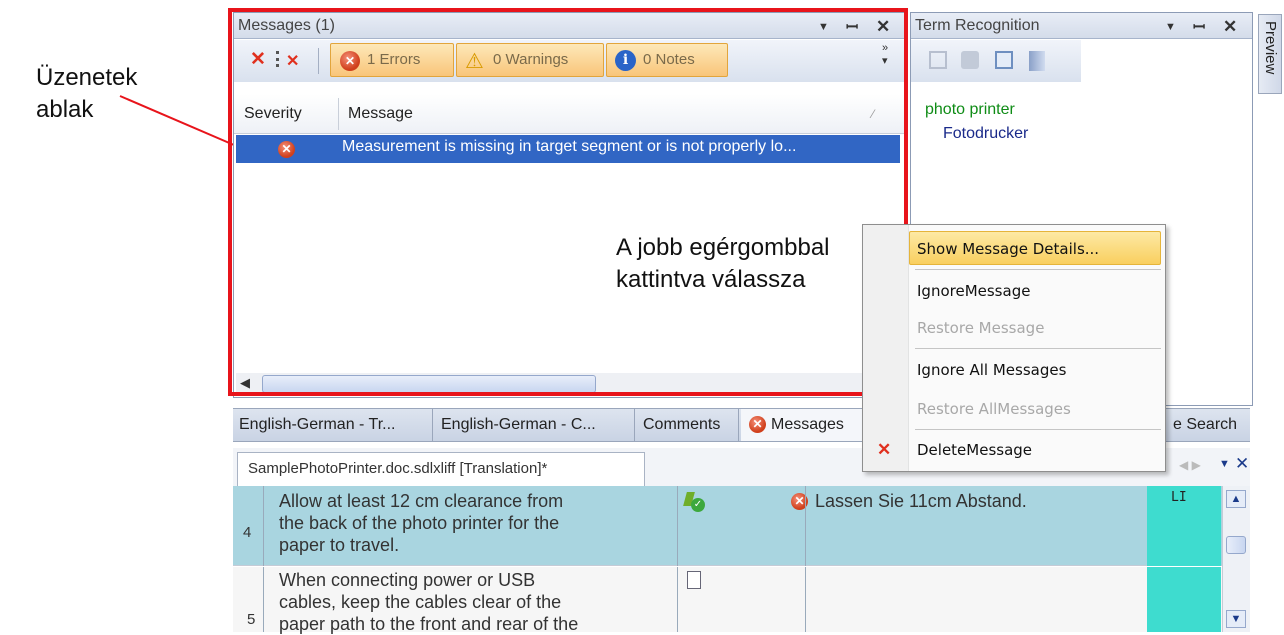  I want to click on status-code: LI, so click(1179, 497).